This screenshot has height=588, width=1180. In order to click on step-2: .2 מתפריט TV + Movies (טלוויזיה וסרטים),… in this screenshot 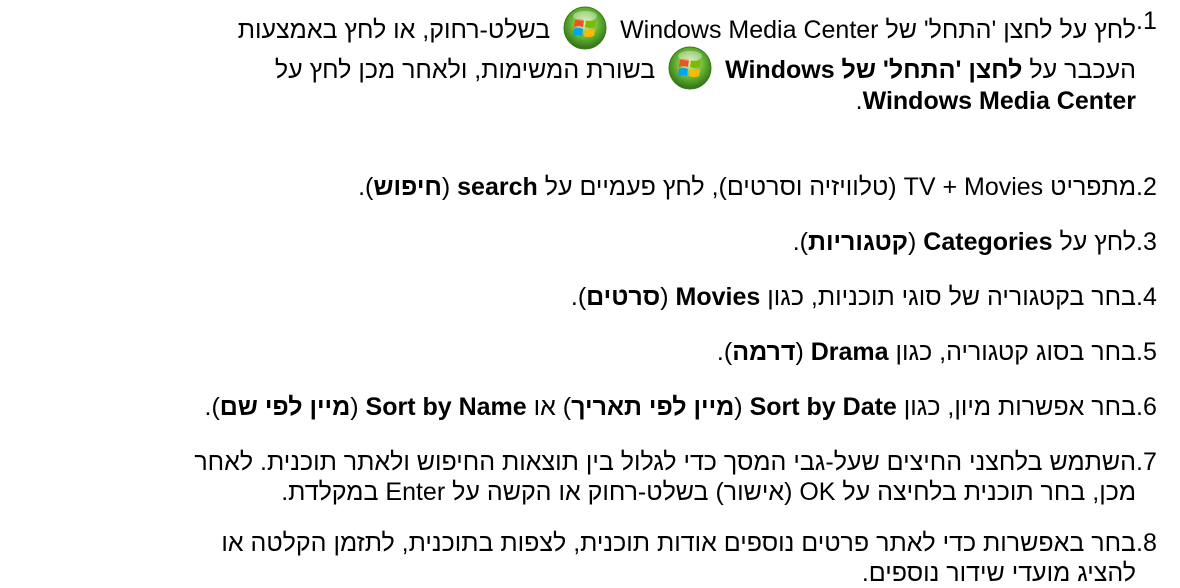, I will do `click(590, 187)`.